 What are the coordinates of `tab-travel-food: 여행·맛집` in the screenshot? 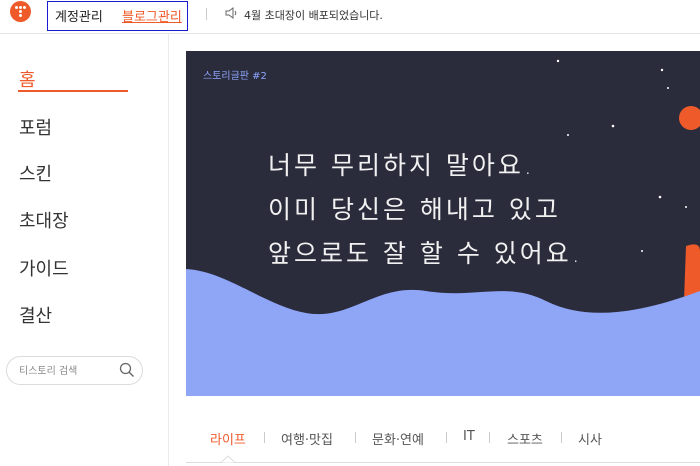 It's located at (307, 438).